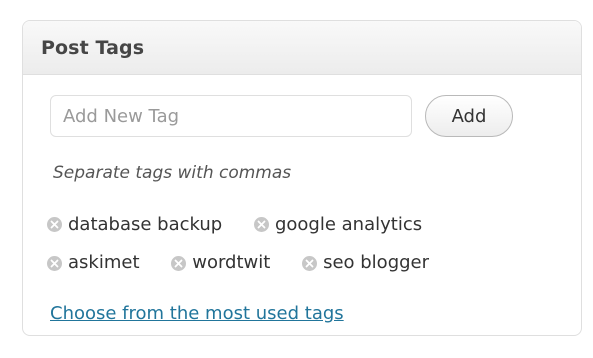 The image size is (593, 358). Describe the element at coordinates (104, 262) in the screenshot. I see `tag-label: askimet` at that location.